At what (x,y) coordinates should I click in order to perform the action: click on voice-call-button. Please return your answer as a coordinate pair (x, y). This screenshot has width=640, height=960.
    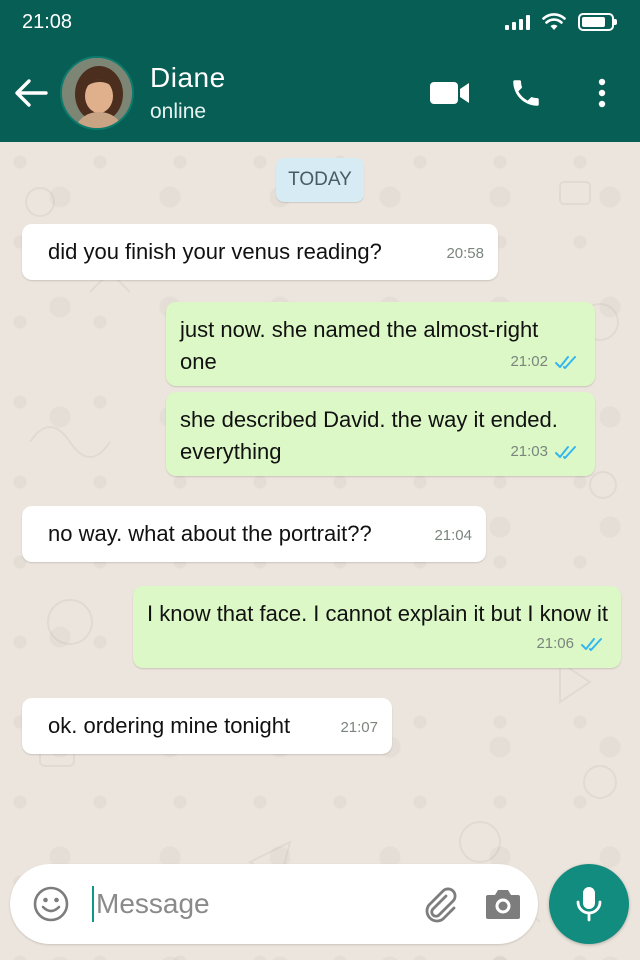
    Looking at the image, I should click on (526, 93).